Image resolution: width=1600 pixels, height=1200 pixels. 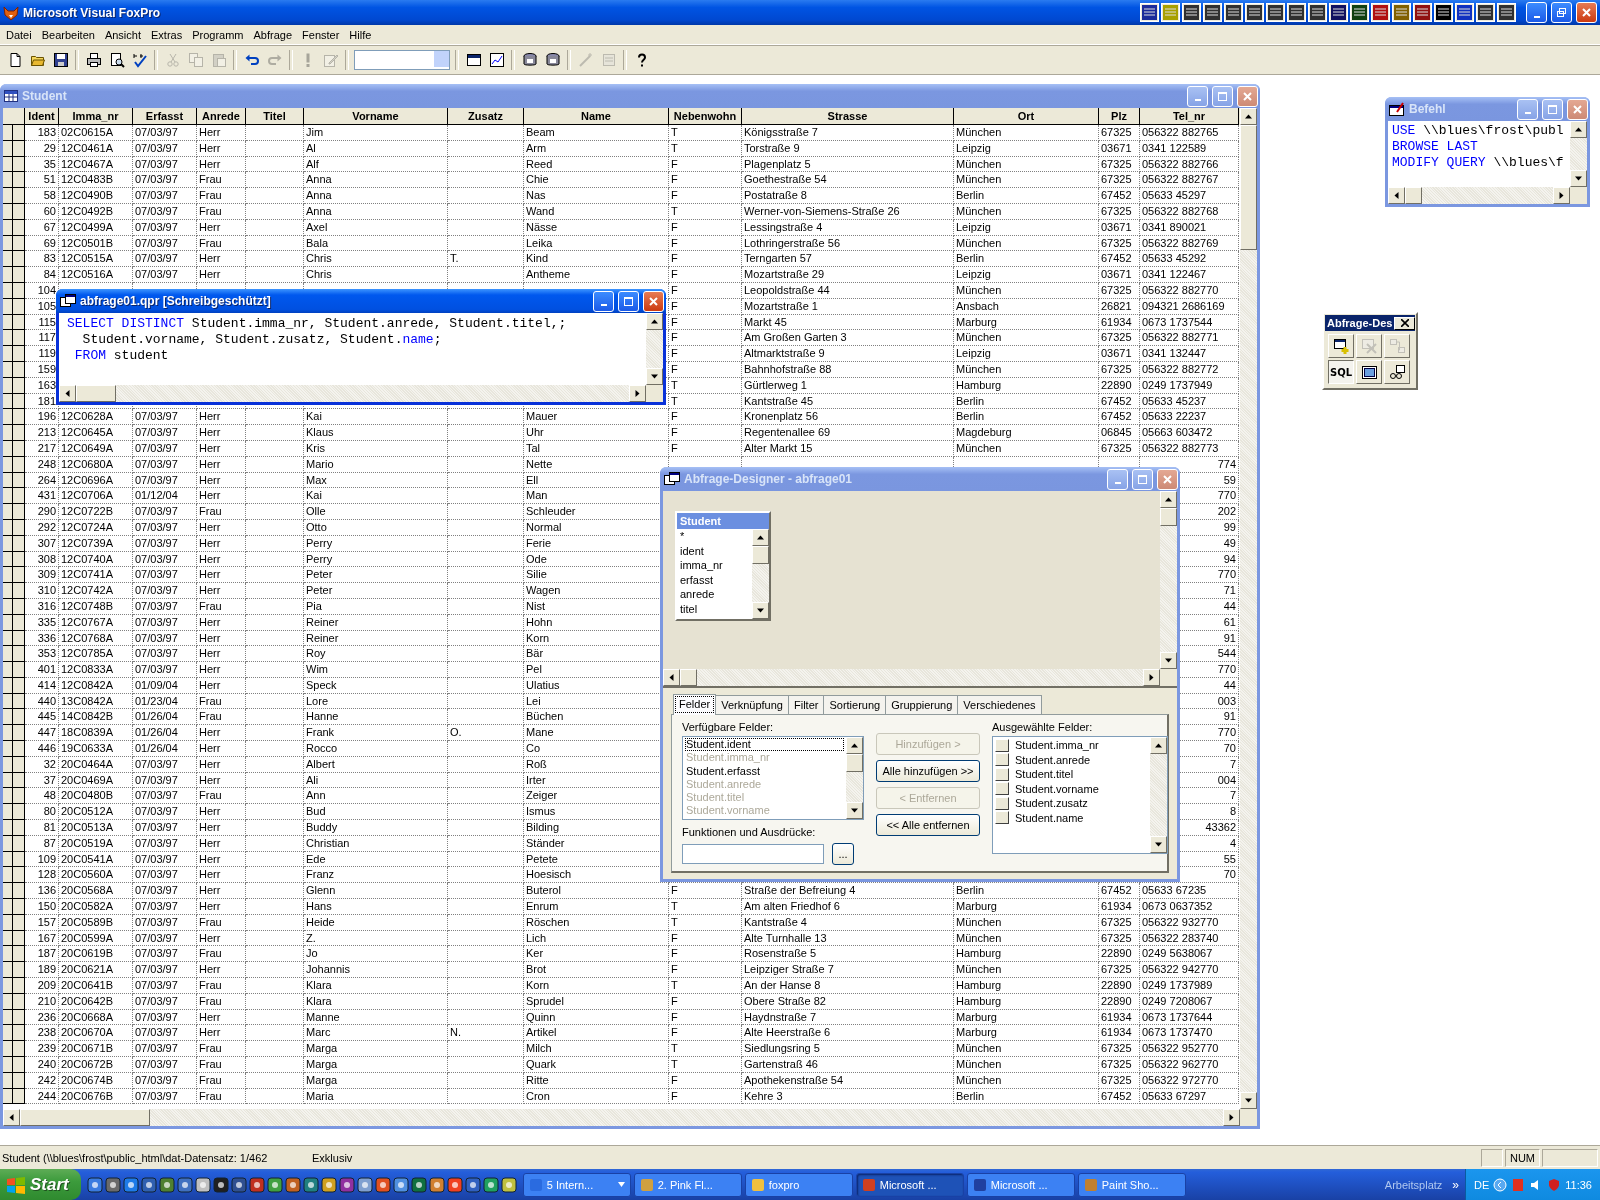 I want to click on action-button: << Alle entfernen, so click(x=928, y=825).